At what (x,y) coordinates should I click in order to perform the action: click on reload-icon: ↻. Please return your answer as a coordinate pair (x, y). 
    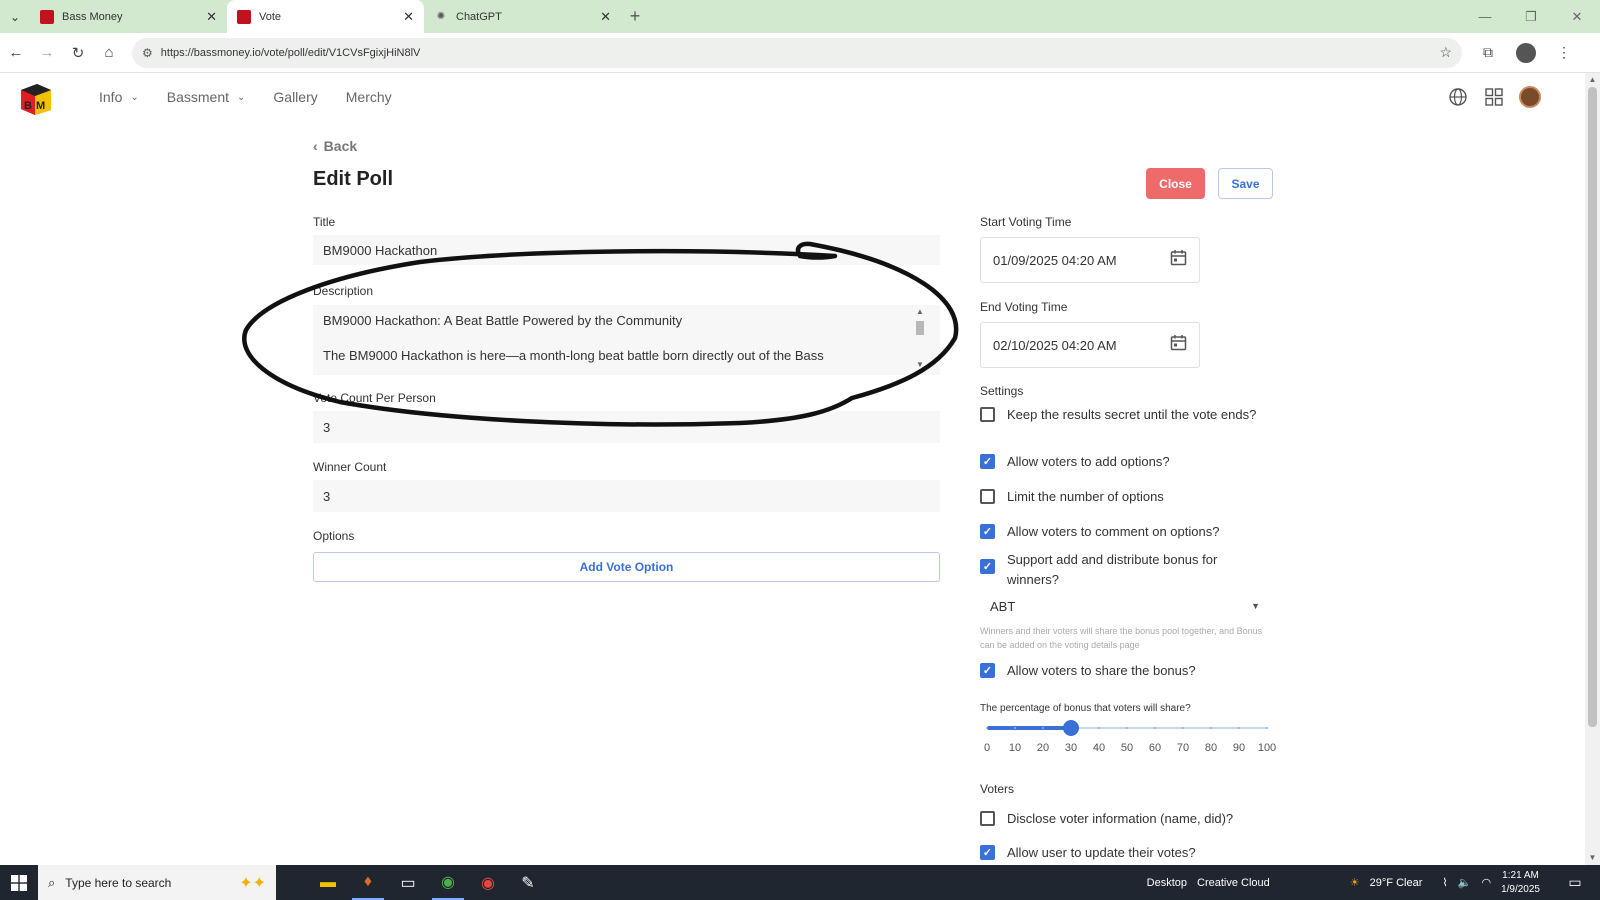
    Looking at the image, I should click on (78, 53).